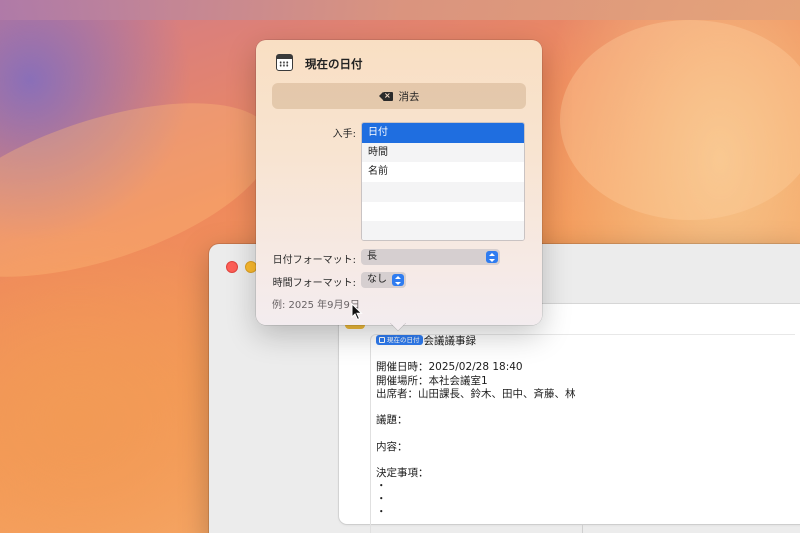 The height and width of the screenshot is (533, 800). I want to click on source-item-name: 名前, so click(443, 172).